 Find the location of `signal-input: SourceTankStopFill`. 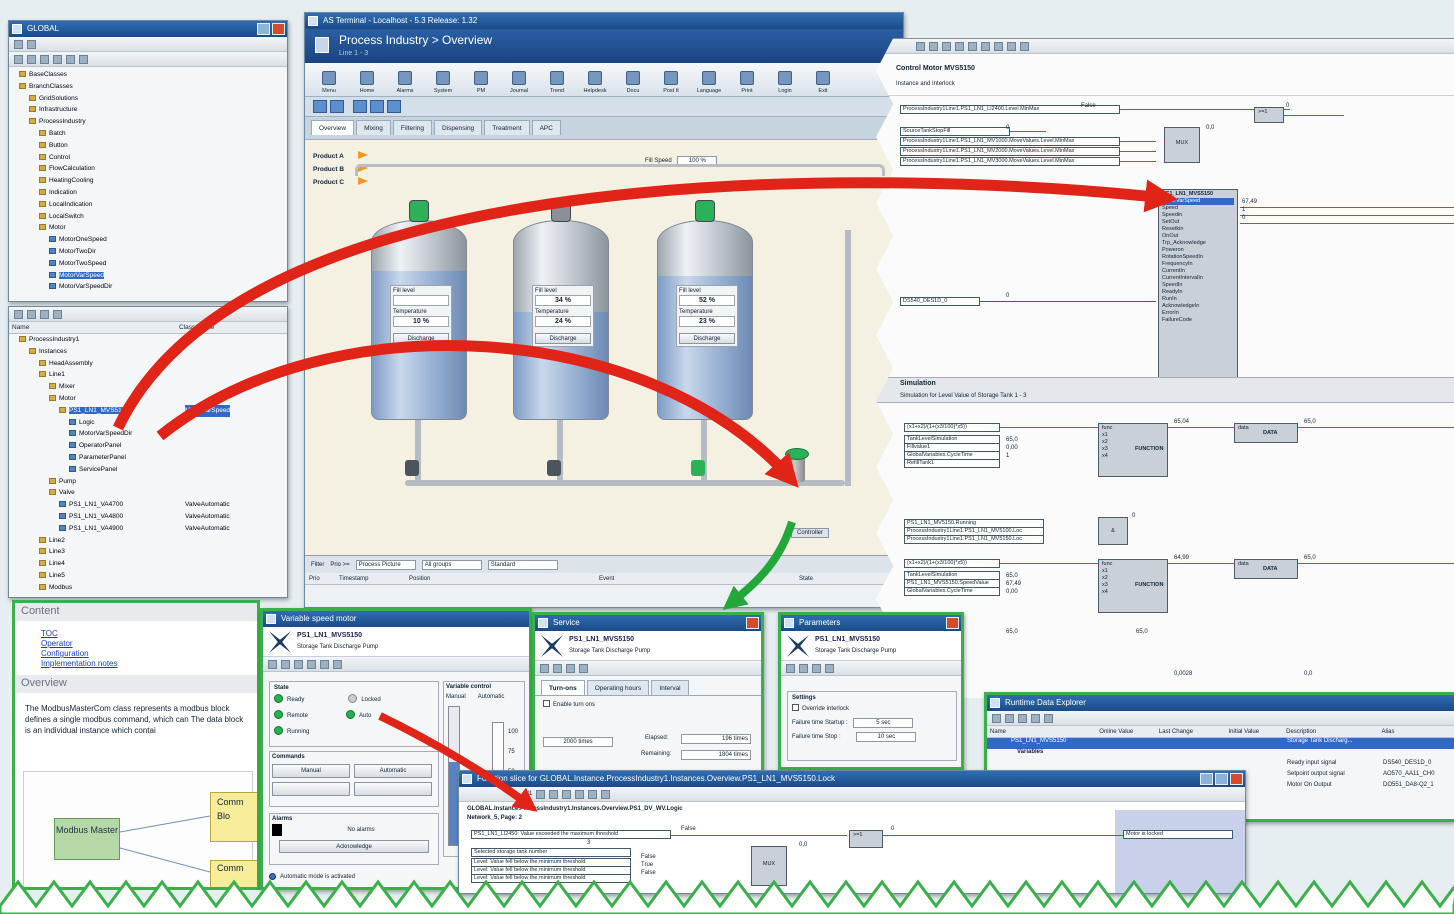

signal-input: SourceTankStopFill is located at coordinates (955, 131).